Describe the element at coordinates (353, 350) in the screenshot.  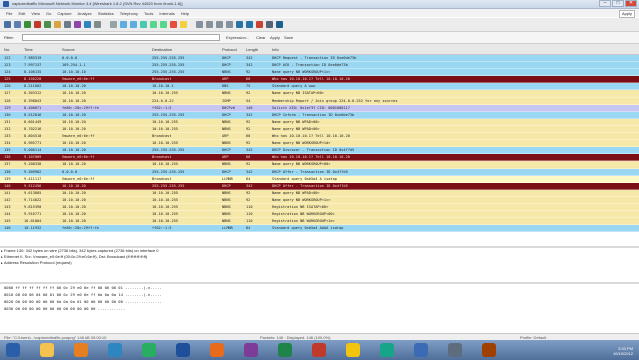
I see `paint-icon` at that location.